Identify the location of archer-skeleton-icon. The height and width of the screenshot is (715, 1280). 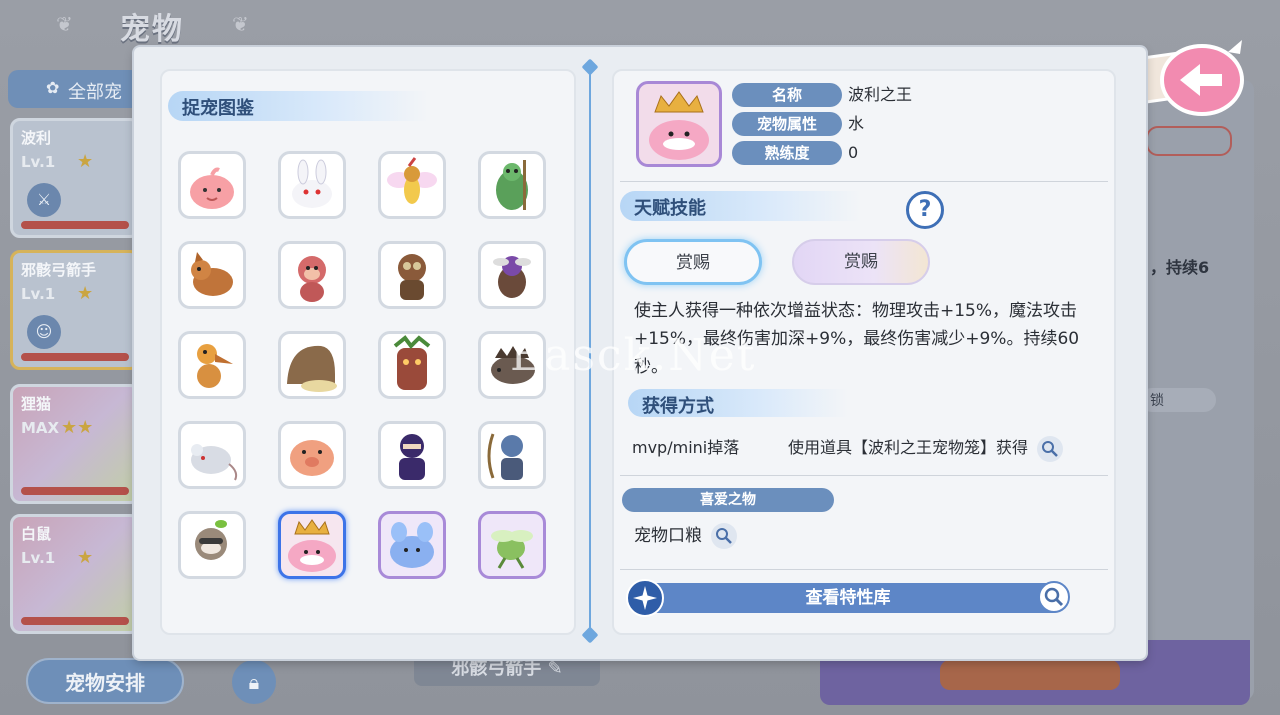
(505, 456).